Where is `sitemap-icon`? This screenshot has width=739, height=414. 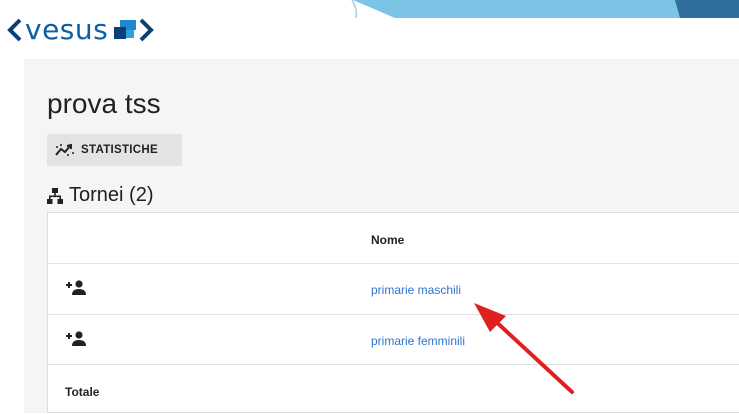
sitemap-icon is located at coordinates (55, 195).